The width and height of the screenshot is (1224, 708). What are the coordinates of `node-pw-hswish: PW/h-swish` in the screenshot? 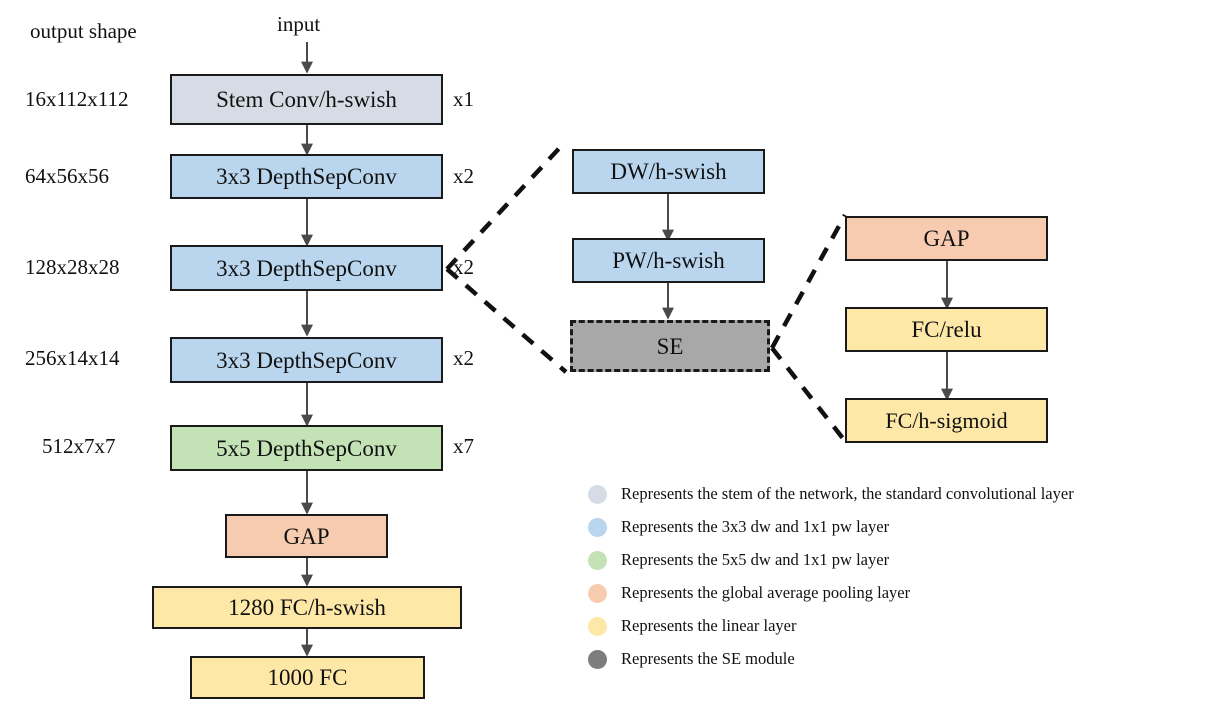 It's located at (668, 260).